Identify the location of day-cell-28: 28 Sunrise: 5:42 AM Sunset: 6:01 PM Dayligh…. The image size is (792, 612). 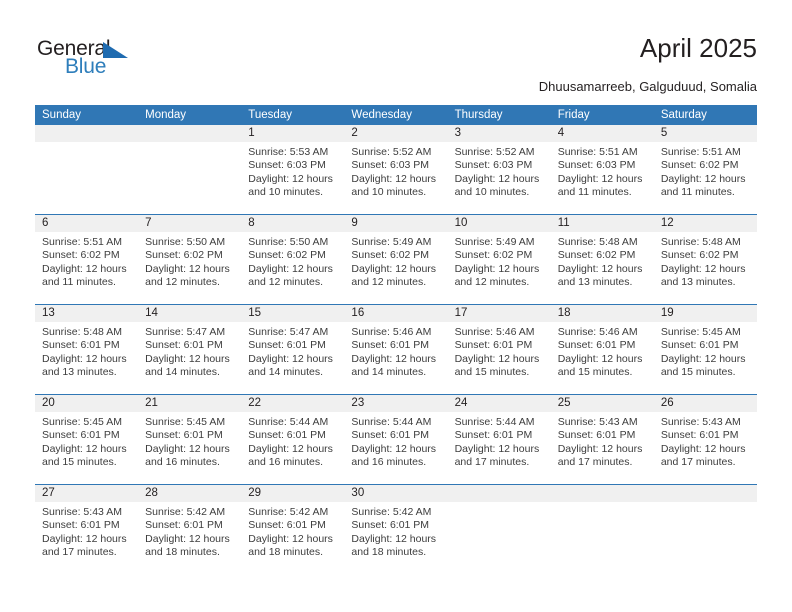
(190, 529).